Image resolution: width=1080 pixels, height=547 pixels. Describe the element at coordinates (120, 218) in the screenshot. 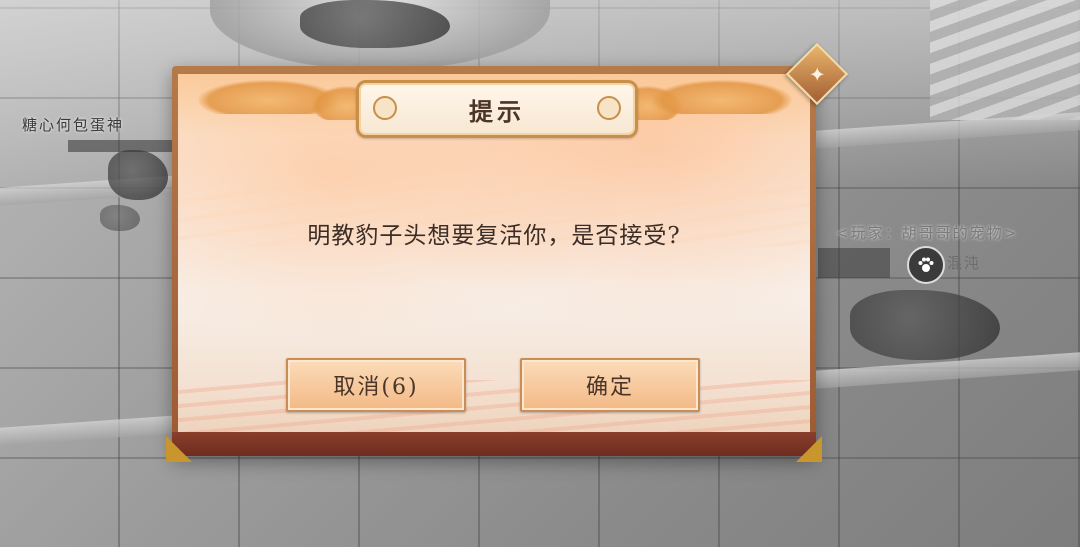

I see `pet-creature` at that location.